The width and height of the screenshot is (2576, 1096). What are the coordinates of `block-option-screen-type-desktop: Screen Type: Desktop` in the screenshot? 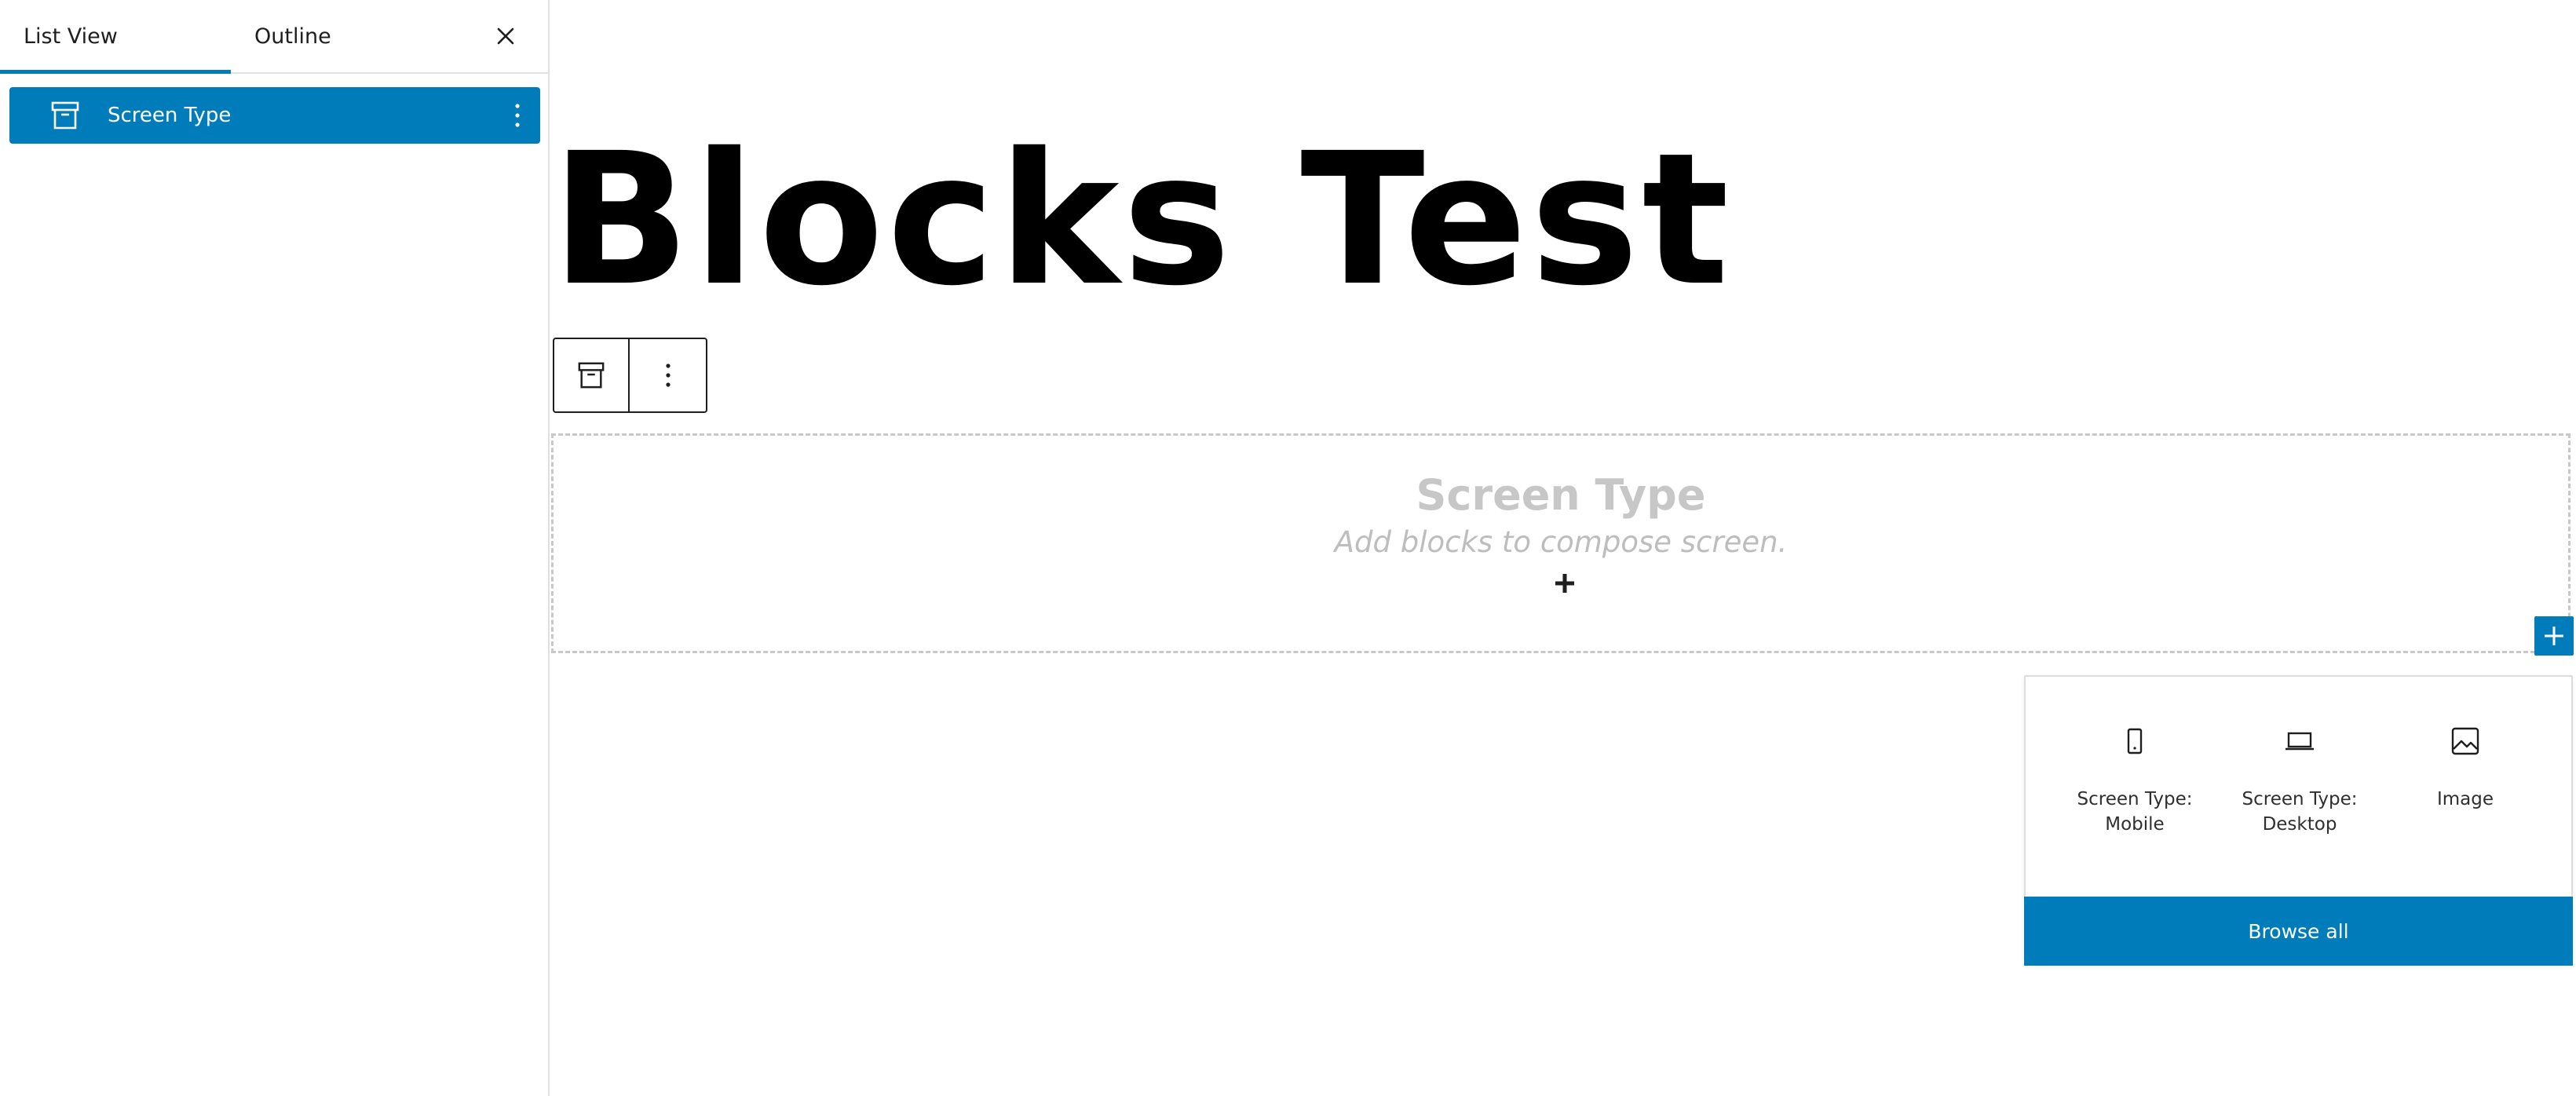 It's located at (2299, 794).